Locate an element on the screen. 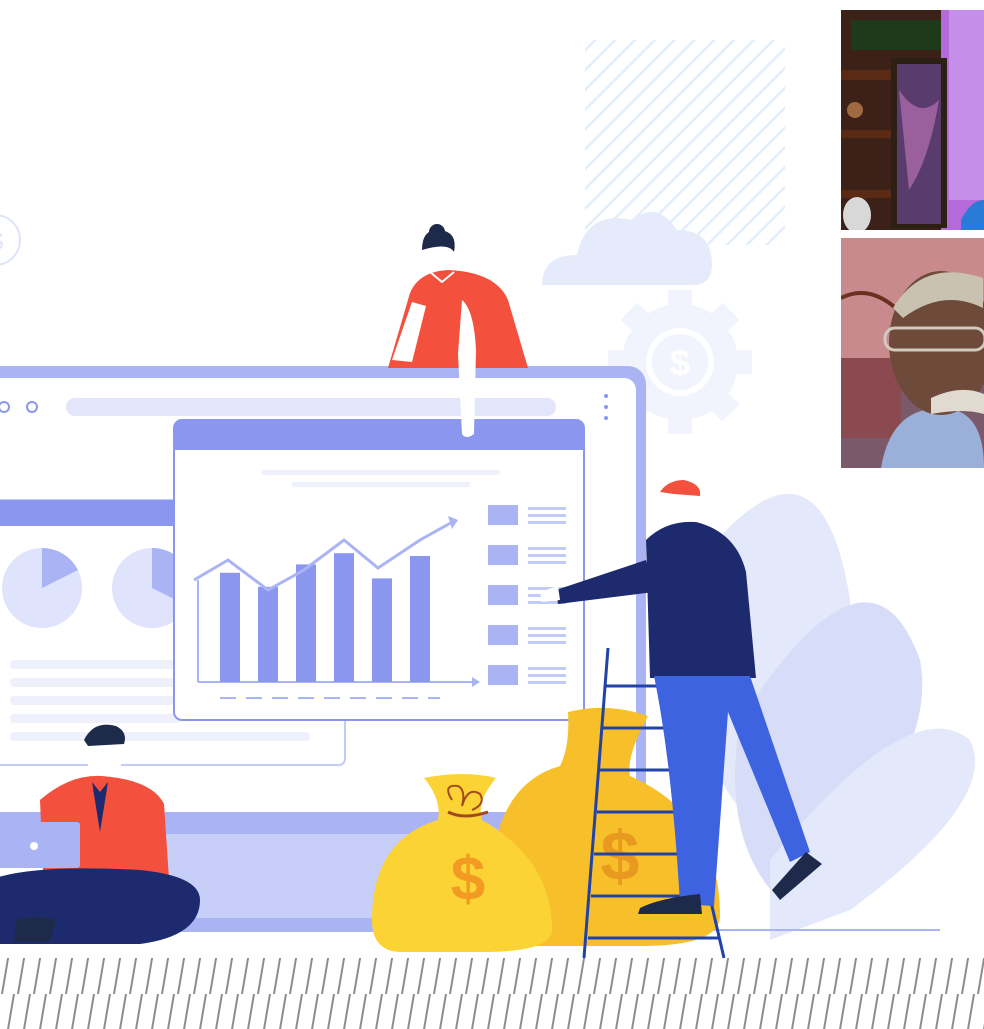 Image resolution: width=984 pixels, height=1029 pixels. diagonal-stripe-band is located at coordinates (492, 993).